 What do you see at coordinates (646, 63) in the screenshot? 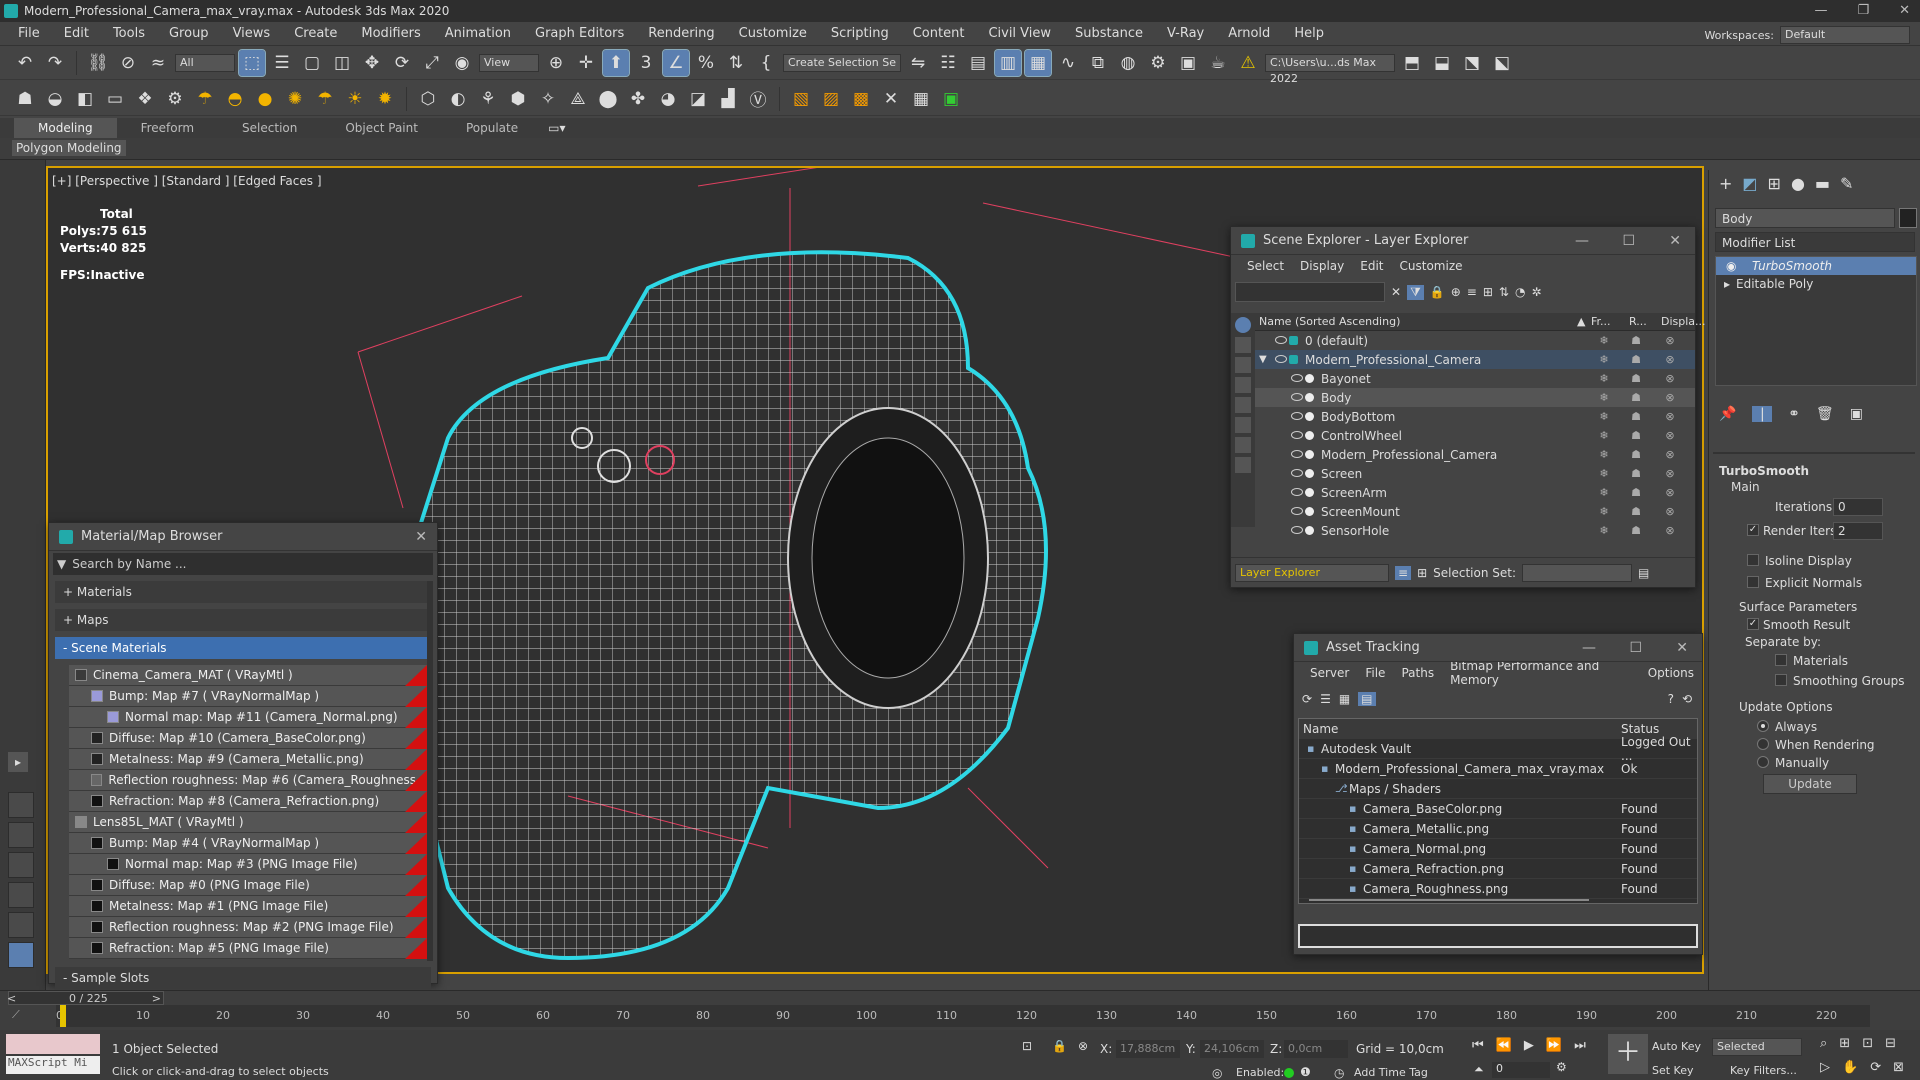
I see `snaps-toggle-icon: 3` at bounding box center [646, 63].